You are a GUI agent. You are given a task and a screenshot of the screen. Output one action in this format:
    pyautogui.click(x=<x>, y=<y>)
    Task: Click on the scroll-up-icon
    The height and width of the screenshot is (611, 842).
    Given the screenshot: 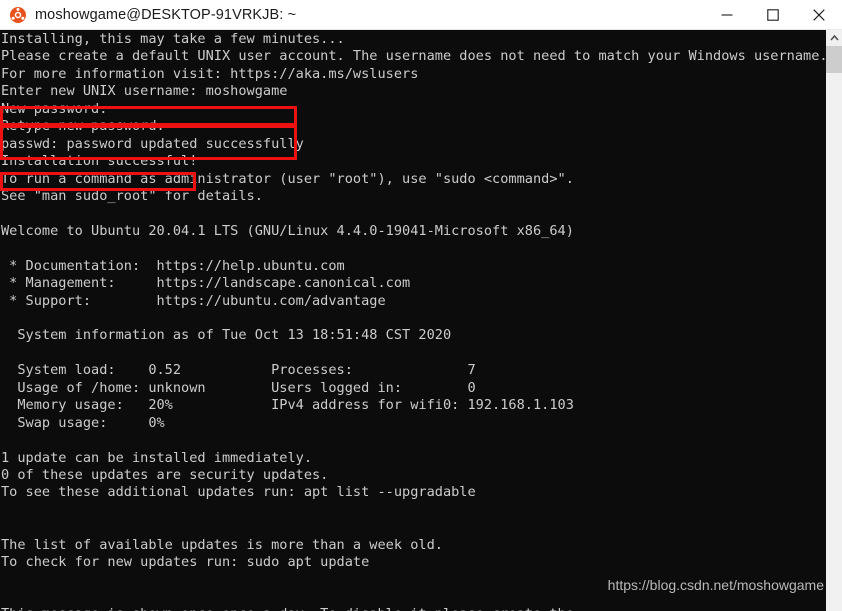 What is the action you would take?
    pyautogui.click(x=834, y=38)
    